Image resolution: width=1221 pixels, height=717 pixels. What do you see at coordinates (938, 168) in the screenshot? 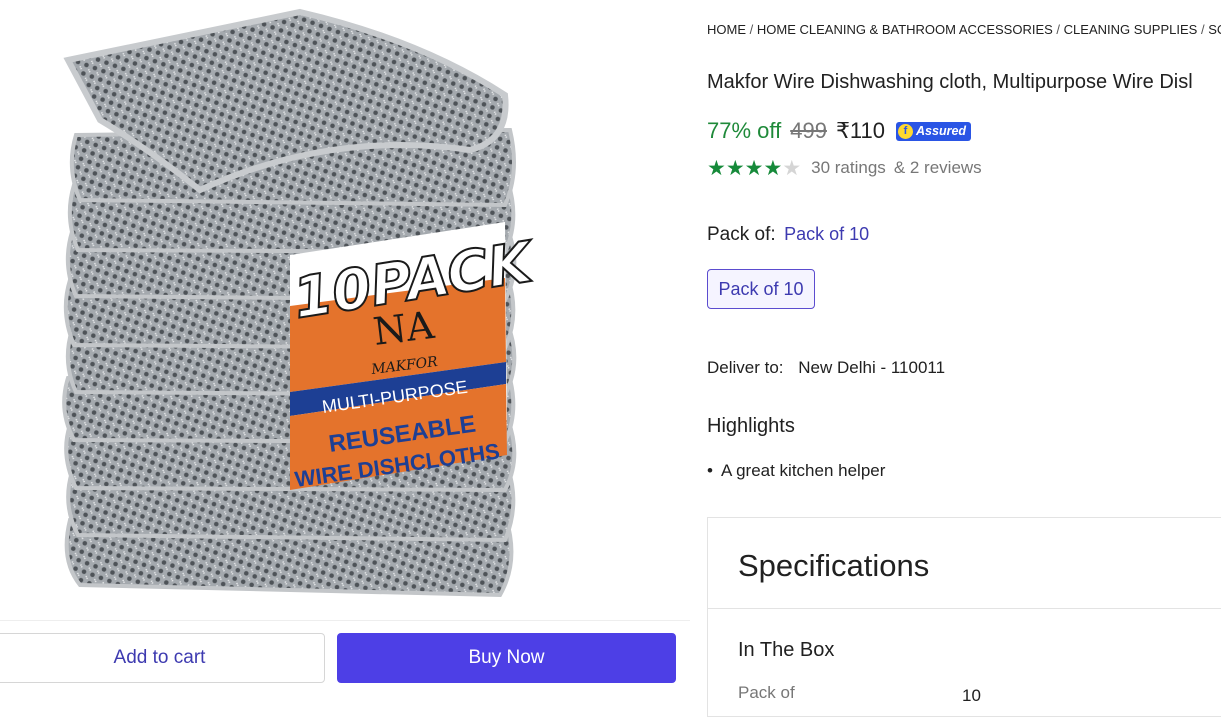
I see `reviews-count: & 2 reviews` at bounding box center [938, 168].